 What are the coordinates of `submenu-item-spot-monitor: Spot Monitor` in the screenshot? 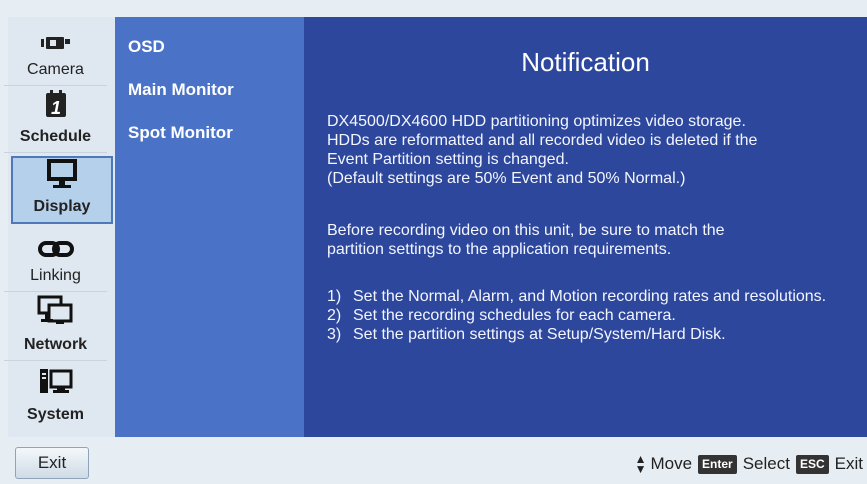 It's located at (180, 133).